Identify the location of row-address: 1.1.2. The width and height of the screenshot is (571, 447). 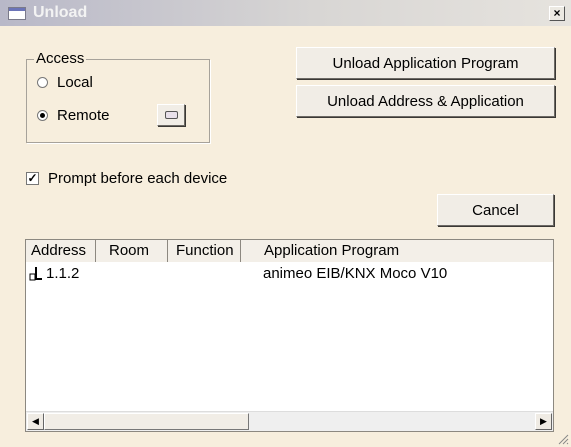
(63, 273).